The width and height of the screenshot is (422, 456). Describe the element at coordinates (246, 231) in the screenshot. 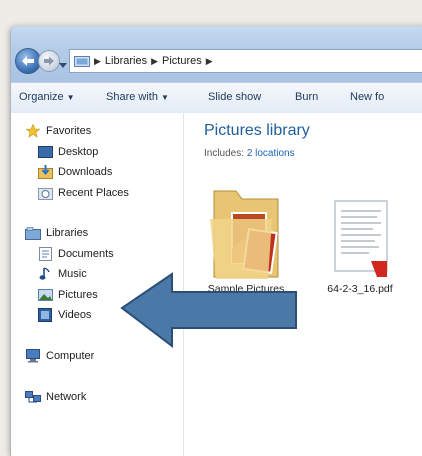

I see `folder-icon` at that location.